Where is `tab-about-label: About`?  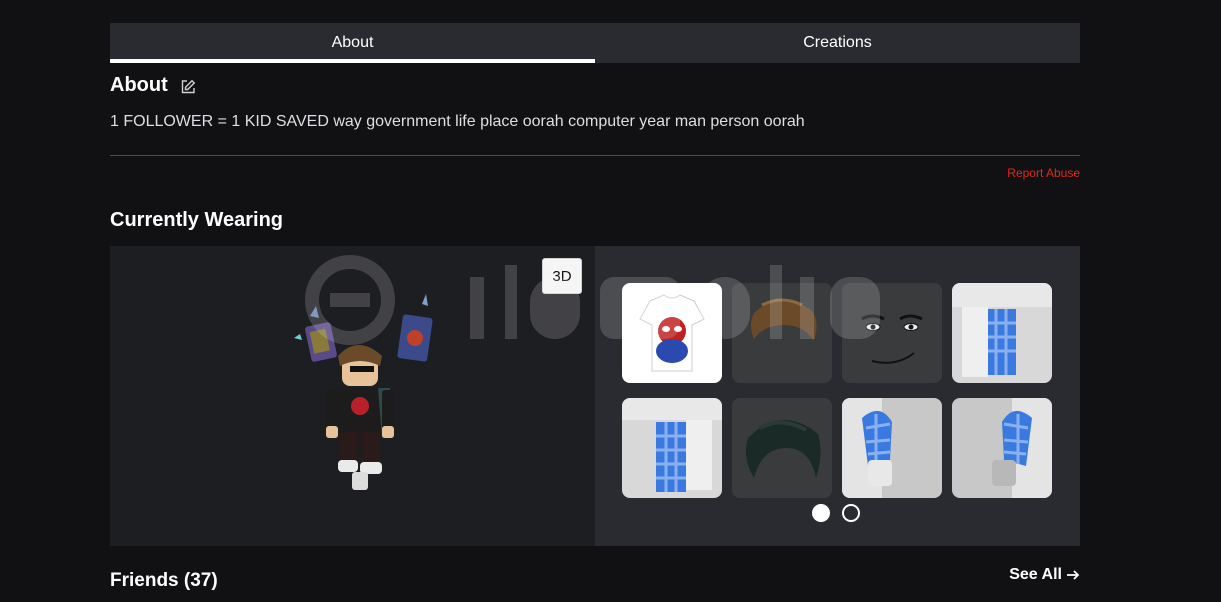
tab-about-label: About is located at coordinates (352, 42).